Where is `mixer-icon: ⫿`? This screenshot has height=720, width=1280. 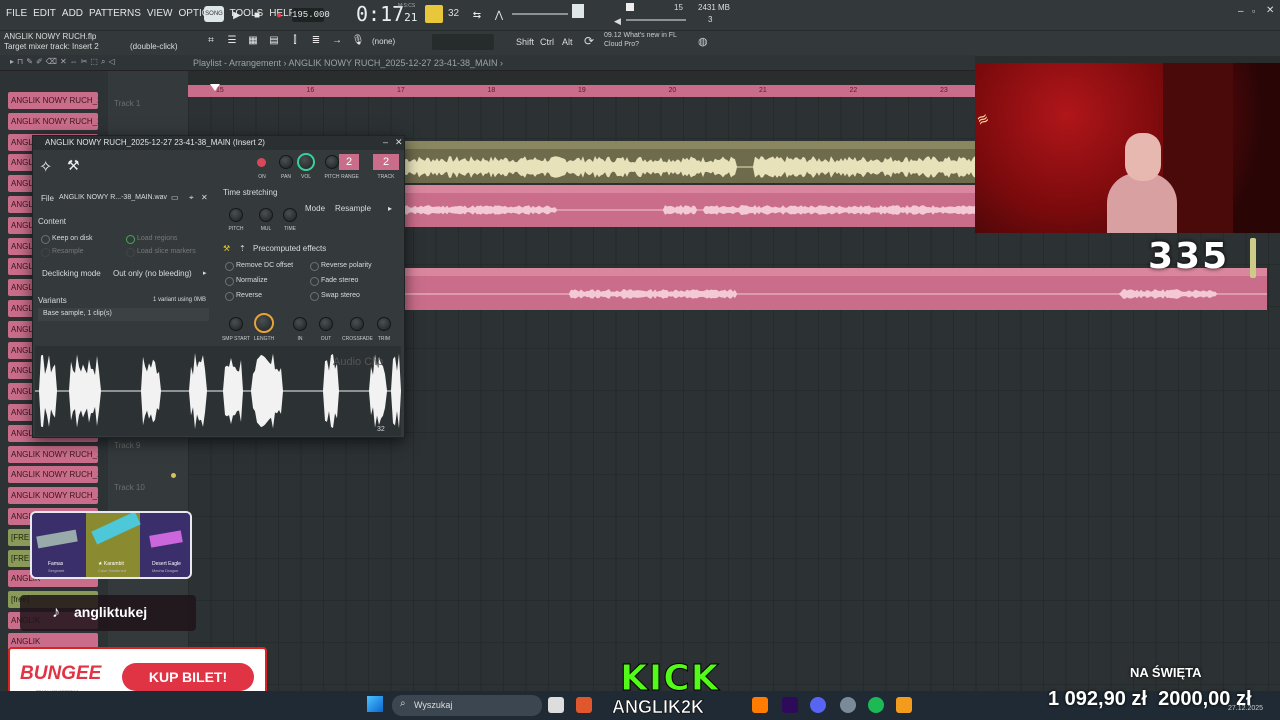
mixer-icon: ⫿ is located at coordinates (295, 40).